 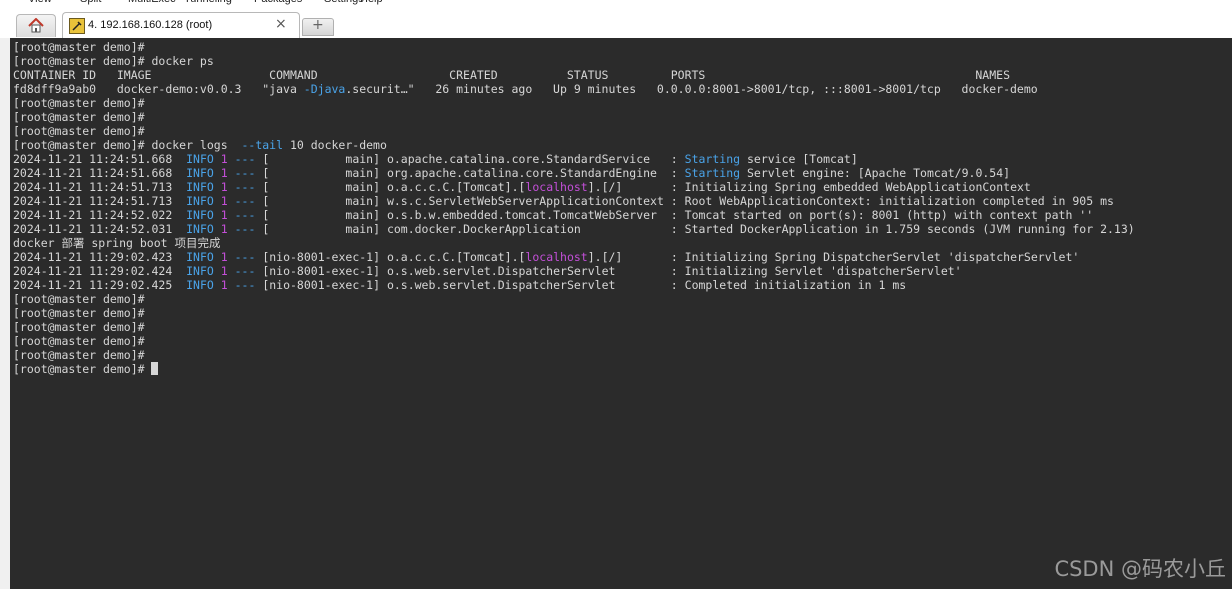 What do you see at coordinates (390, 187) in the screenshot?
I see `terminal-text: [ main] o.a.c.c.C.[Tomcat].[` at bounding box center [390, 187].